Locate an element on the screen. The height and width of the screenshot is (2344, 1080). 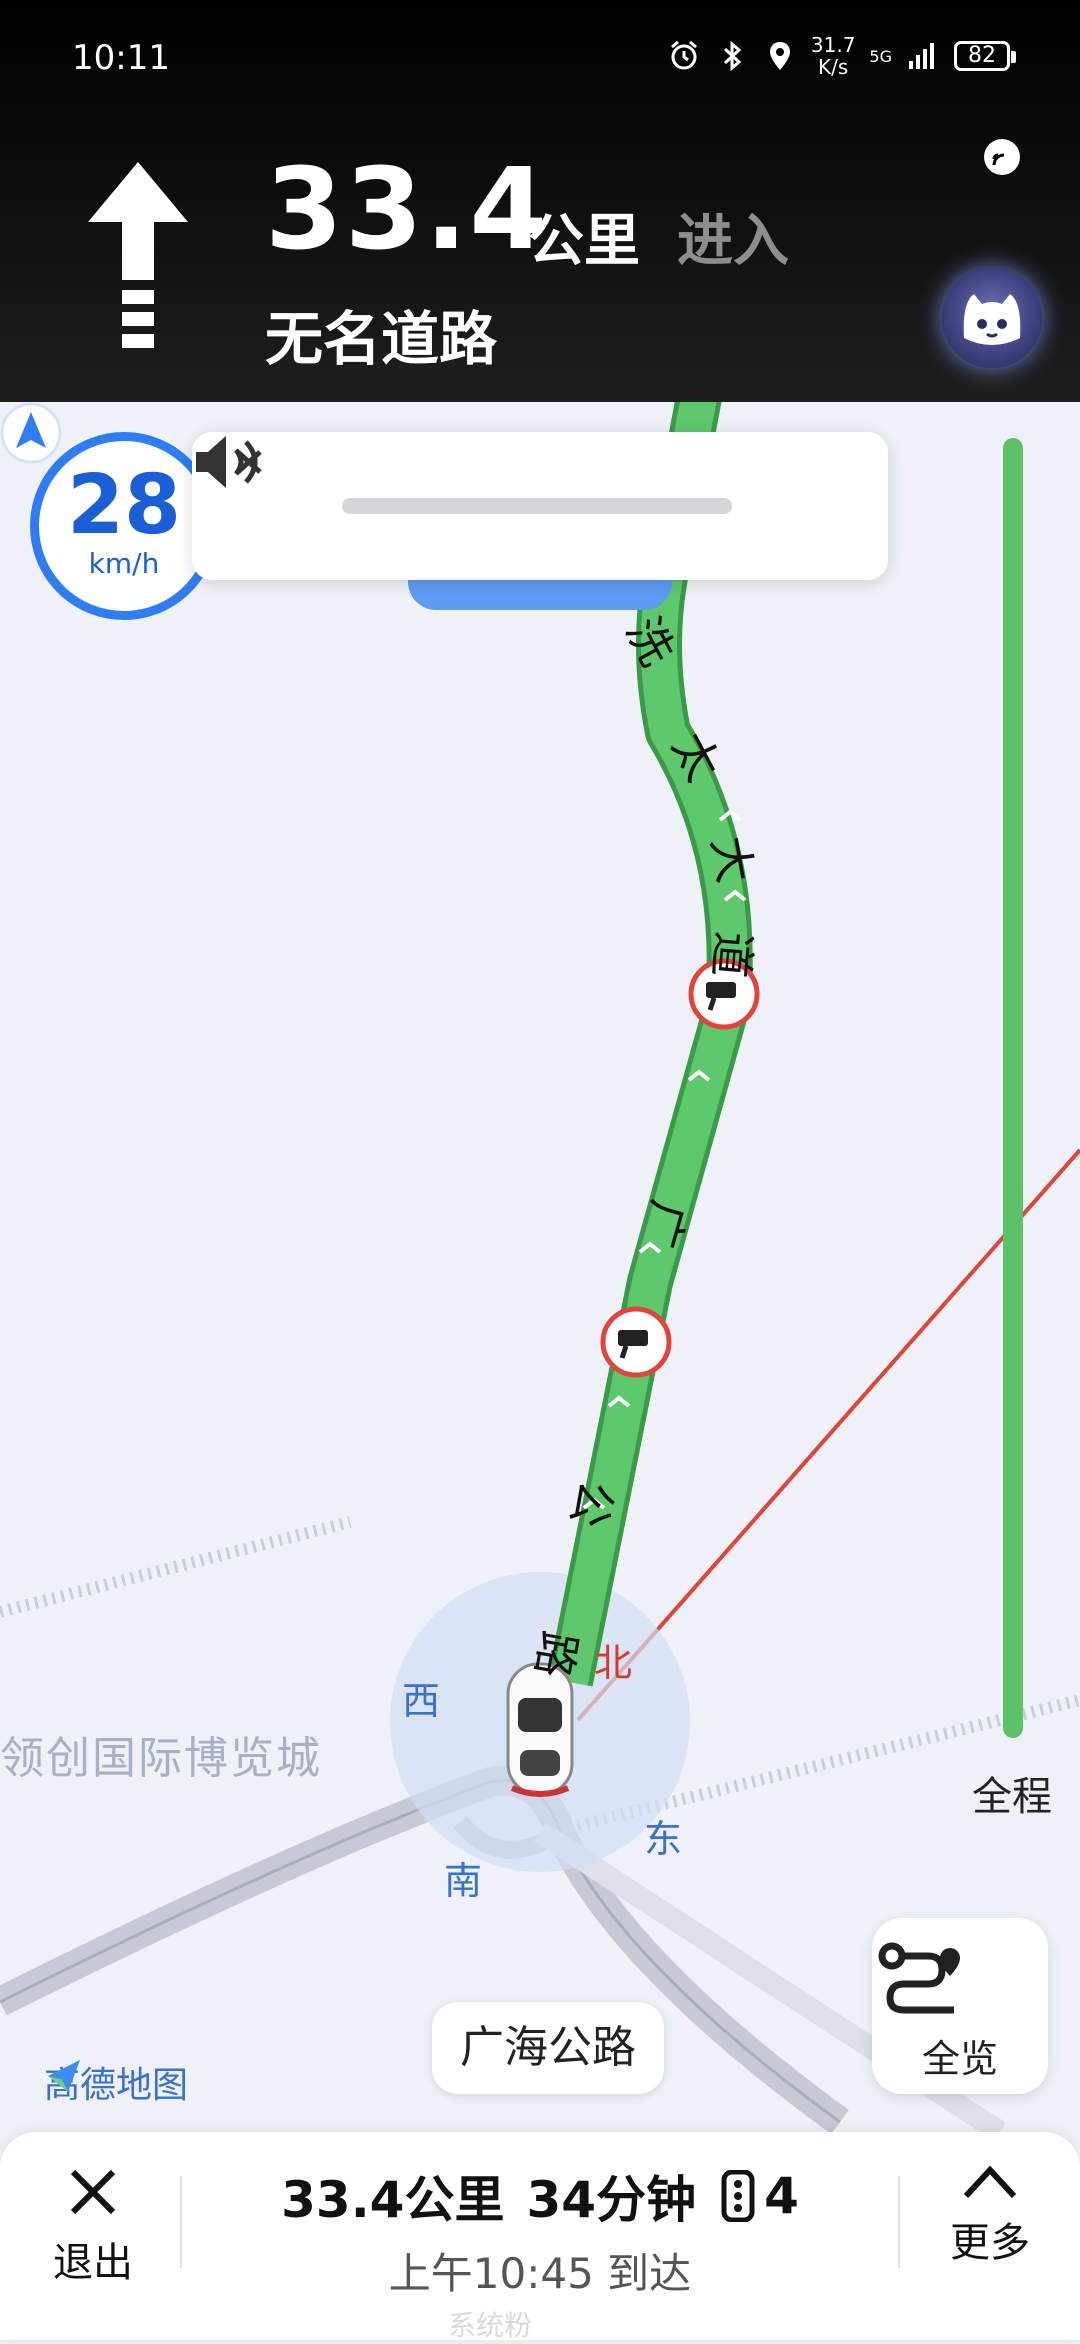
voice-assistant-avatar is located at coordinates (992, 318).